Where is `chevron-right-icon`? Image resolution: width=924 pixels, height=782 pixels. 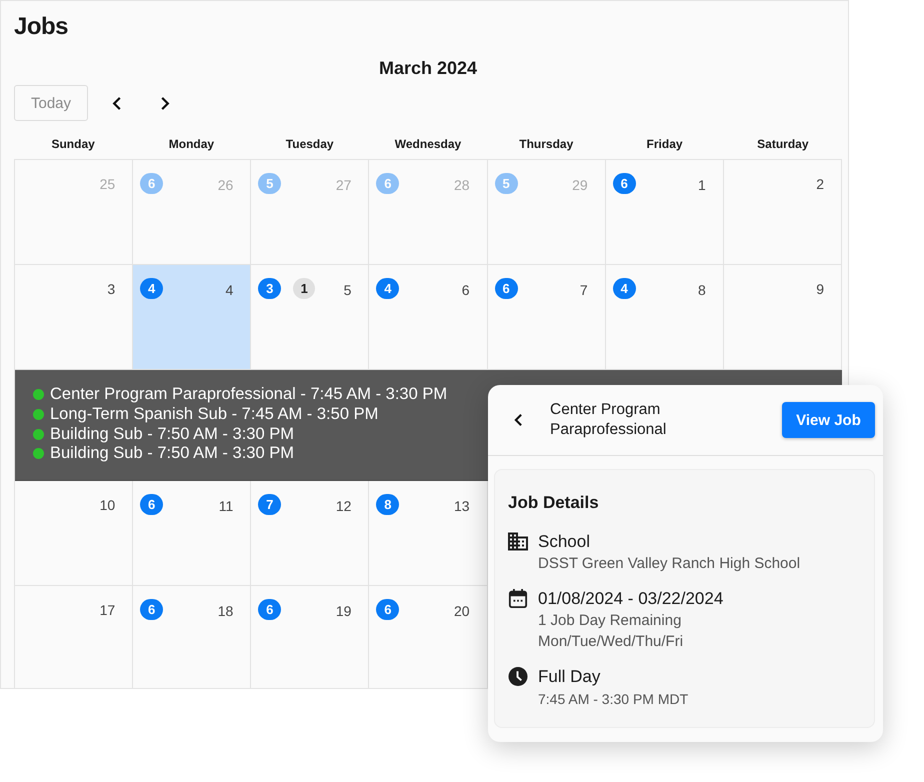 chevron-right-icon is located at coordinates (165, 103).